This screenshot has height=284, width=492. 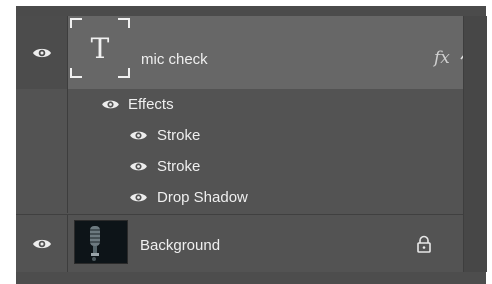 I want to click on text-layer-thumbnail-icon: T, so click(x=100, y=48).